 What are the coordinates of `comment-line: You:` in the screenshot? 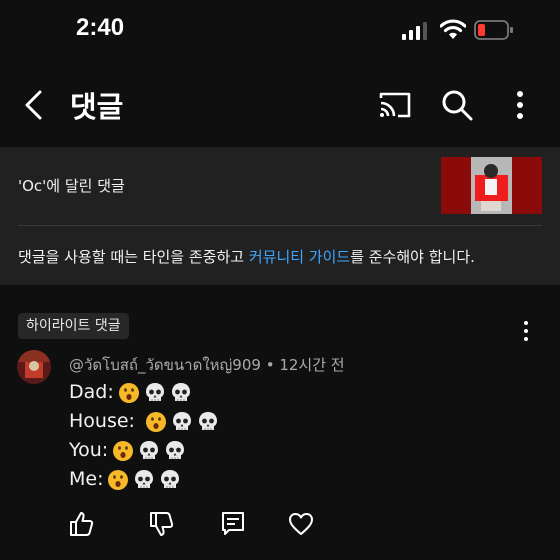 It's located at (144, 450).